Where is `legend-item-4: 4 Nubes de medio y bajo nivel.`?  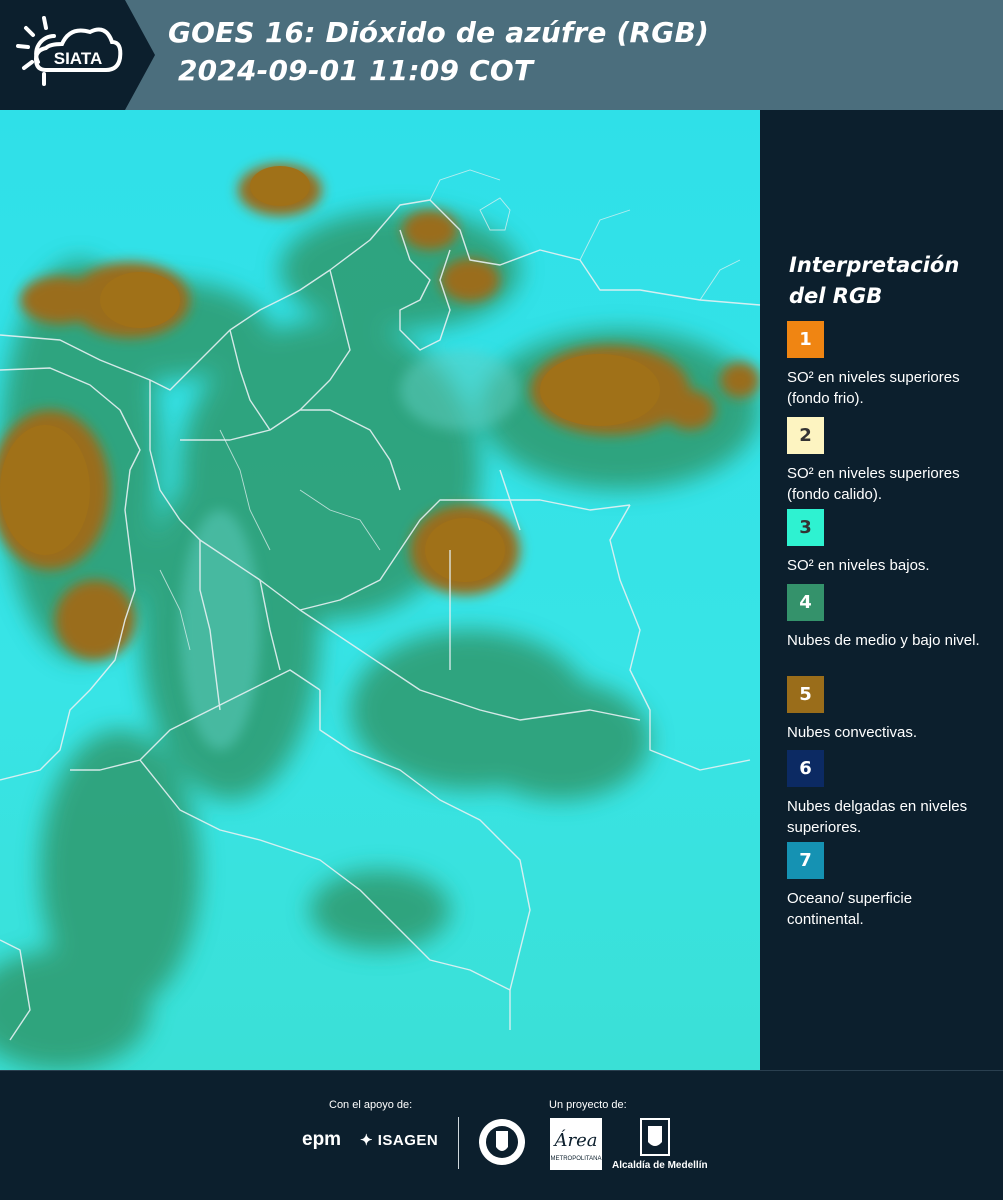
legend-item-4: 4 Nubes de medio y bajo nivel. is located at coordinates (887, 617).